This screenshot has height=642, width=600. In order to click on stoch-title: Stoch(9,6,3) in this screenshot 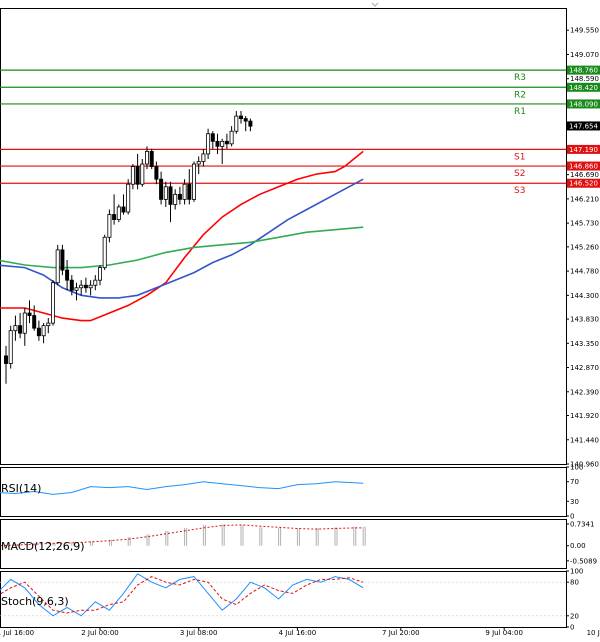, I will do `click(35, 601)`.